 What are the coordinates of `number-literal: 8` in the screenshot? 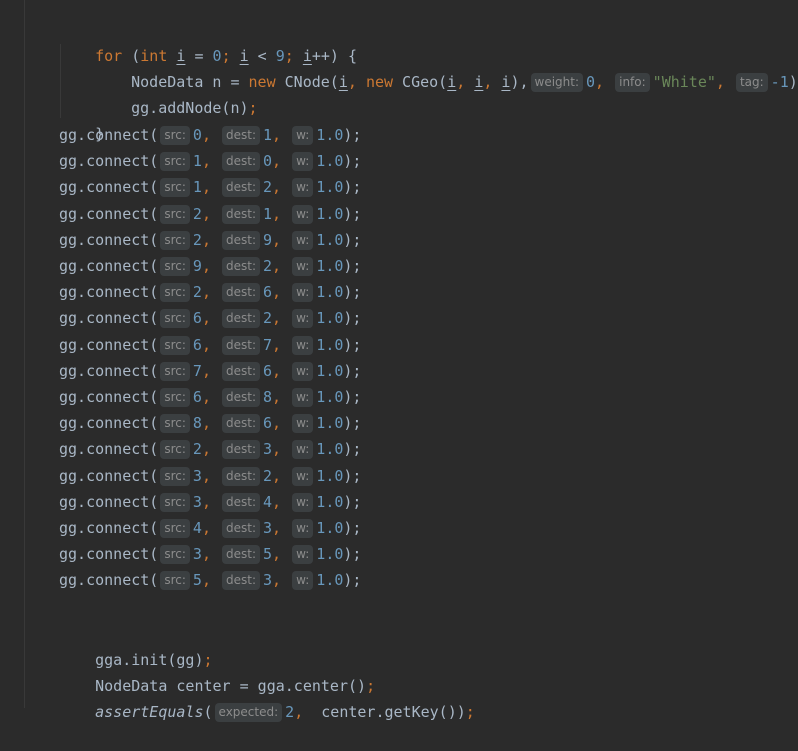 It's located at (268, 397).